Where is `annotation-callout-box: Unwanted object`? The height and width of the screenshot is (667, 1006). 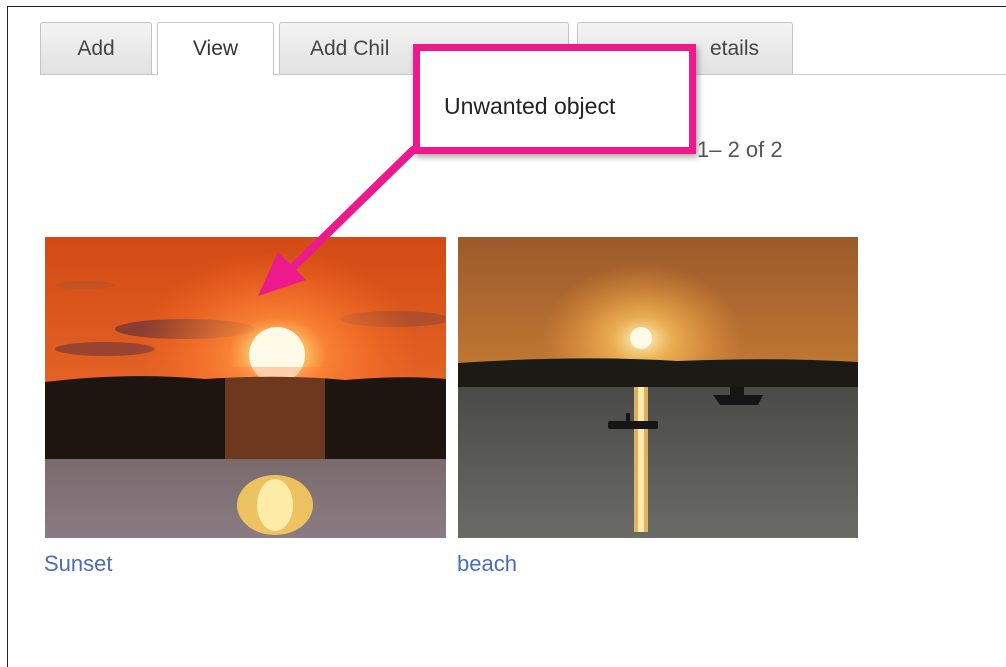
annotation-callout-box: Unwanted object is located at coordinates (554, 99).